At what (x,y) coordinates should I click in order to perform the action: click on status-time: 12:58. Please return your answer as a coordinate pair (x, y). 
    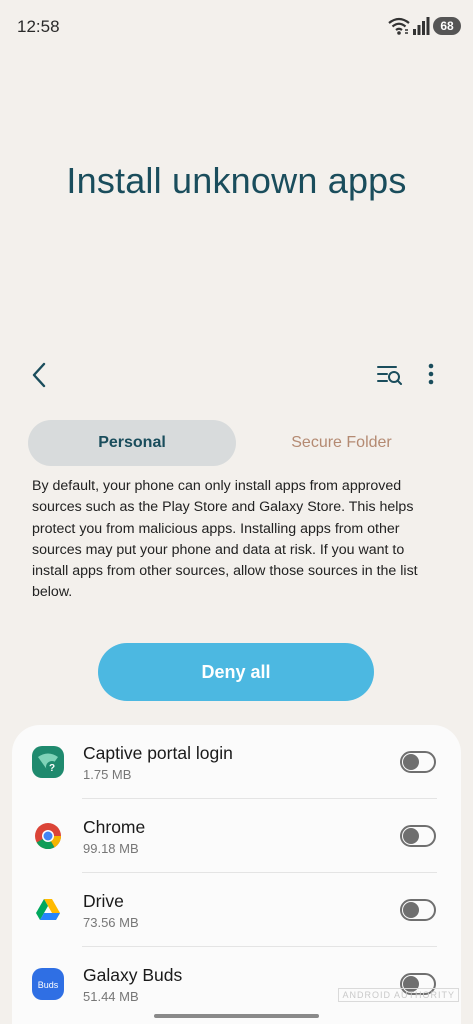
    Looking at the image, I should click on (38, 26).